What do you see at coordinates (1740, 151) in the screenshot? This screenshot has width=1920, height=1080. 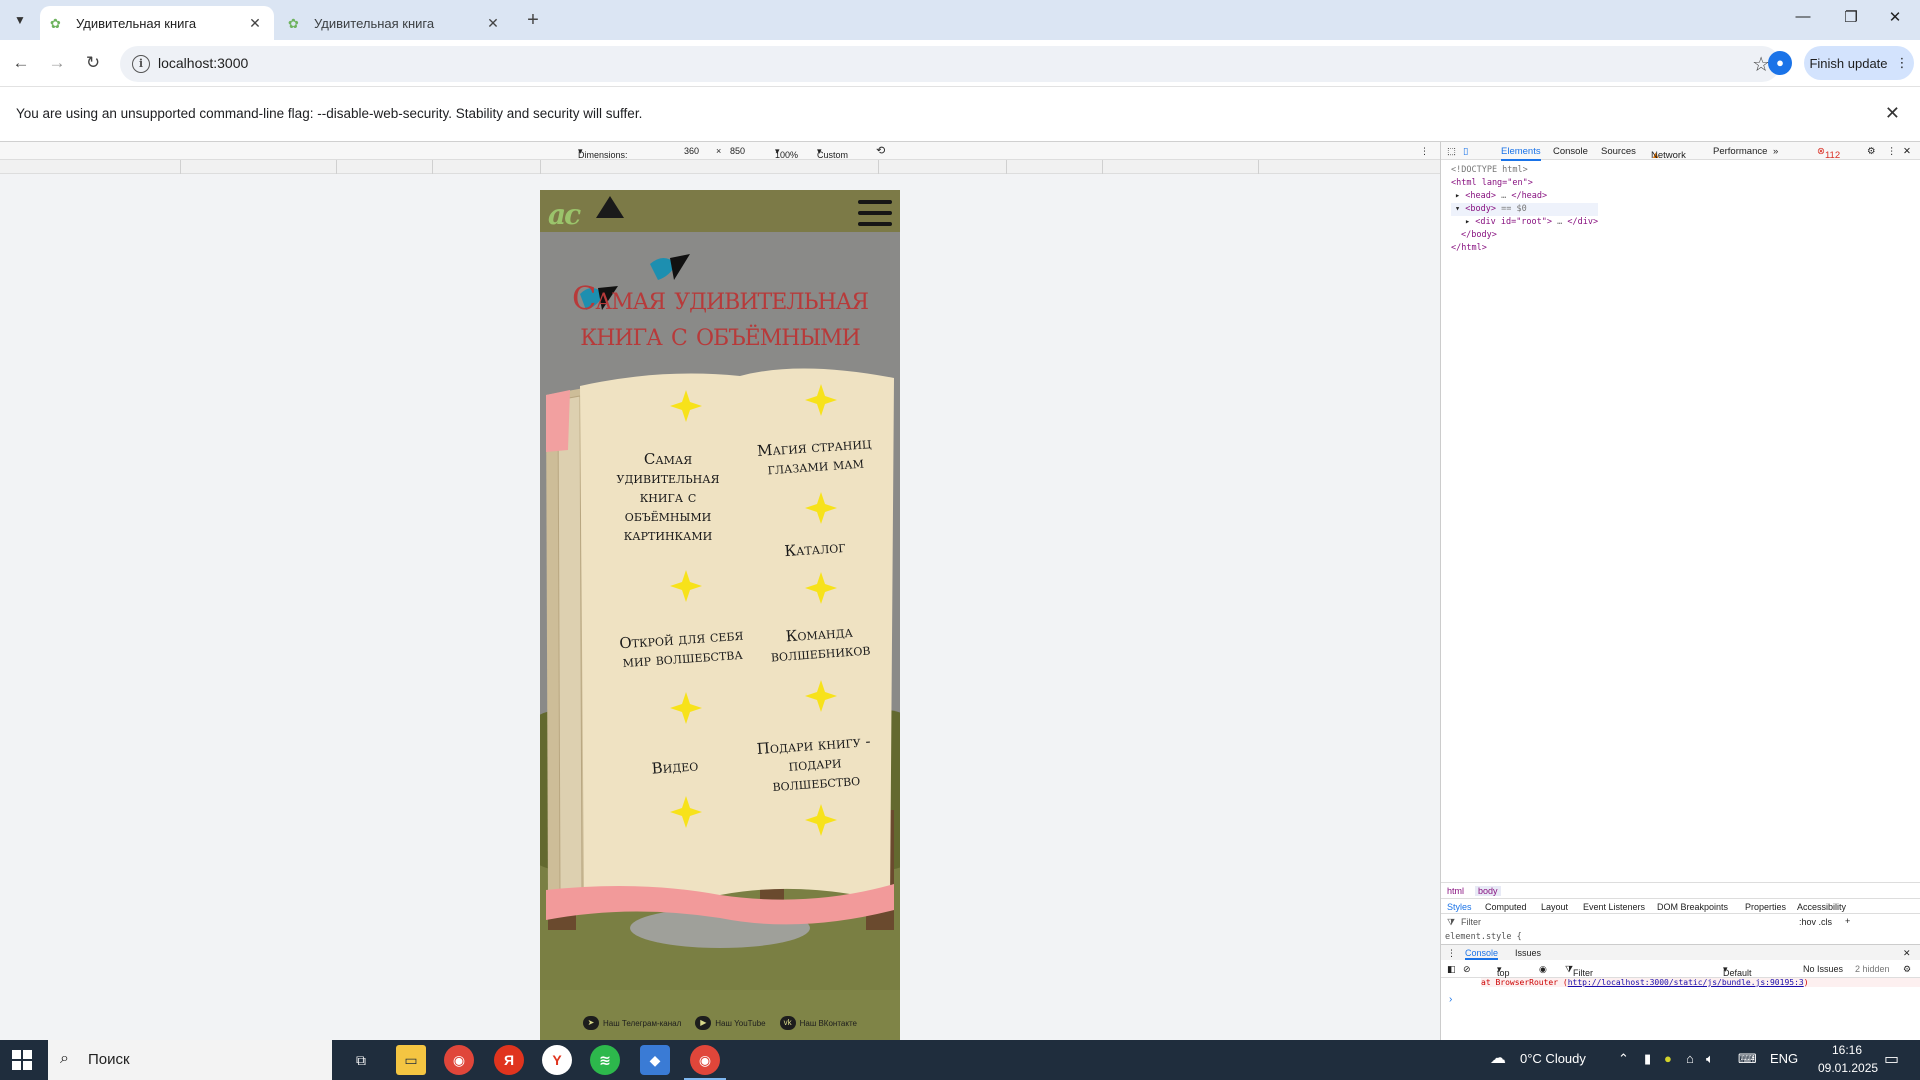 I see `tab-performance: Performance` at bounding box center [1740, 151].